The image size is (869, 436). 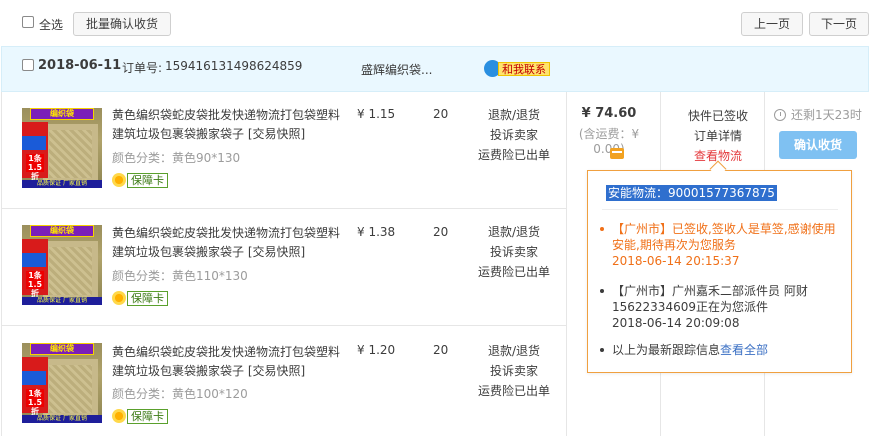 I want to click on unit-price: ¥ 1.38, so click(x=376, y=232).